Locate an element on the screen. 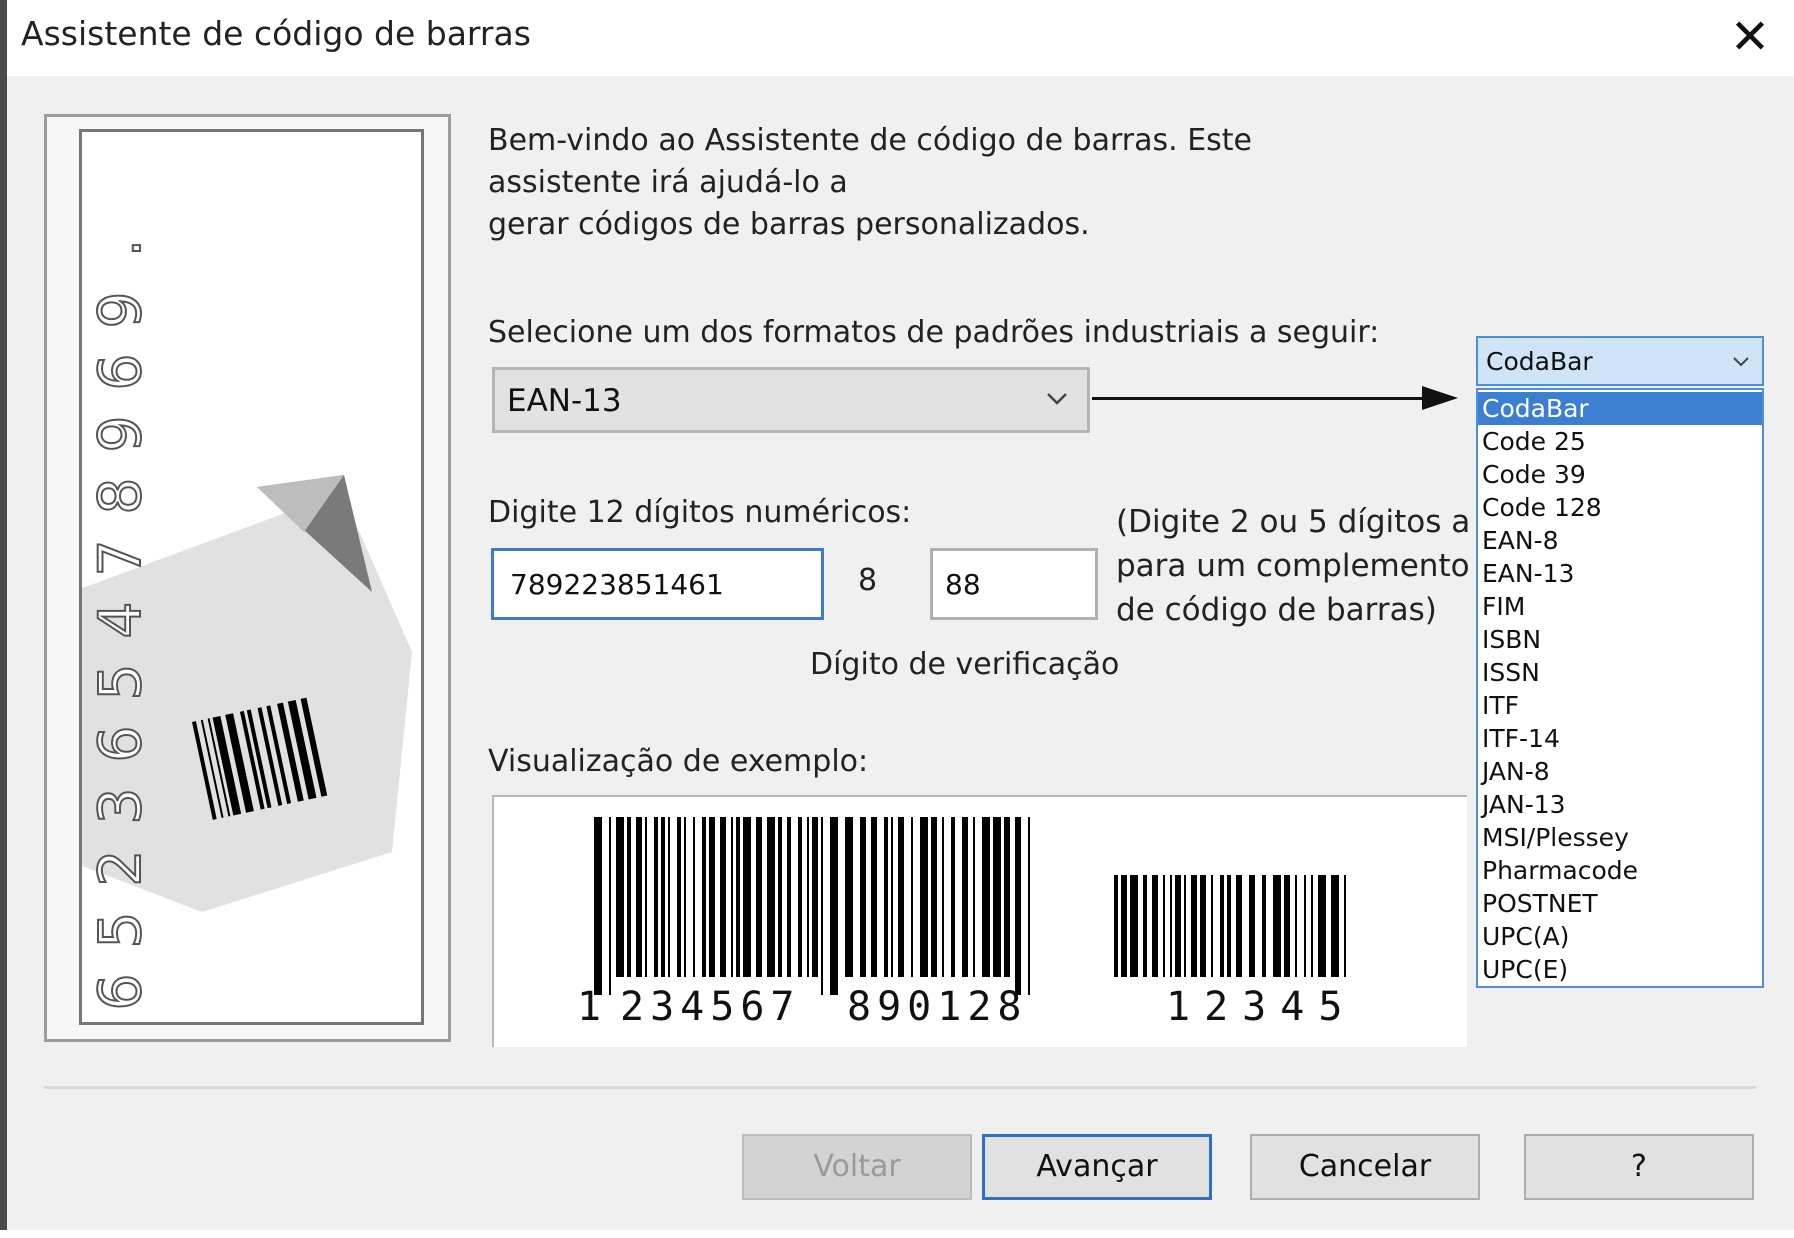  dropdown-option: FIM is located at coordinates (1620, 606).